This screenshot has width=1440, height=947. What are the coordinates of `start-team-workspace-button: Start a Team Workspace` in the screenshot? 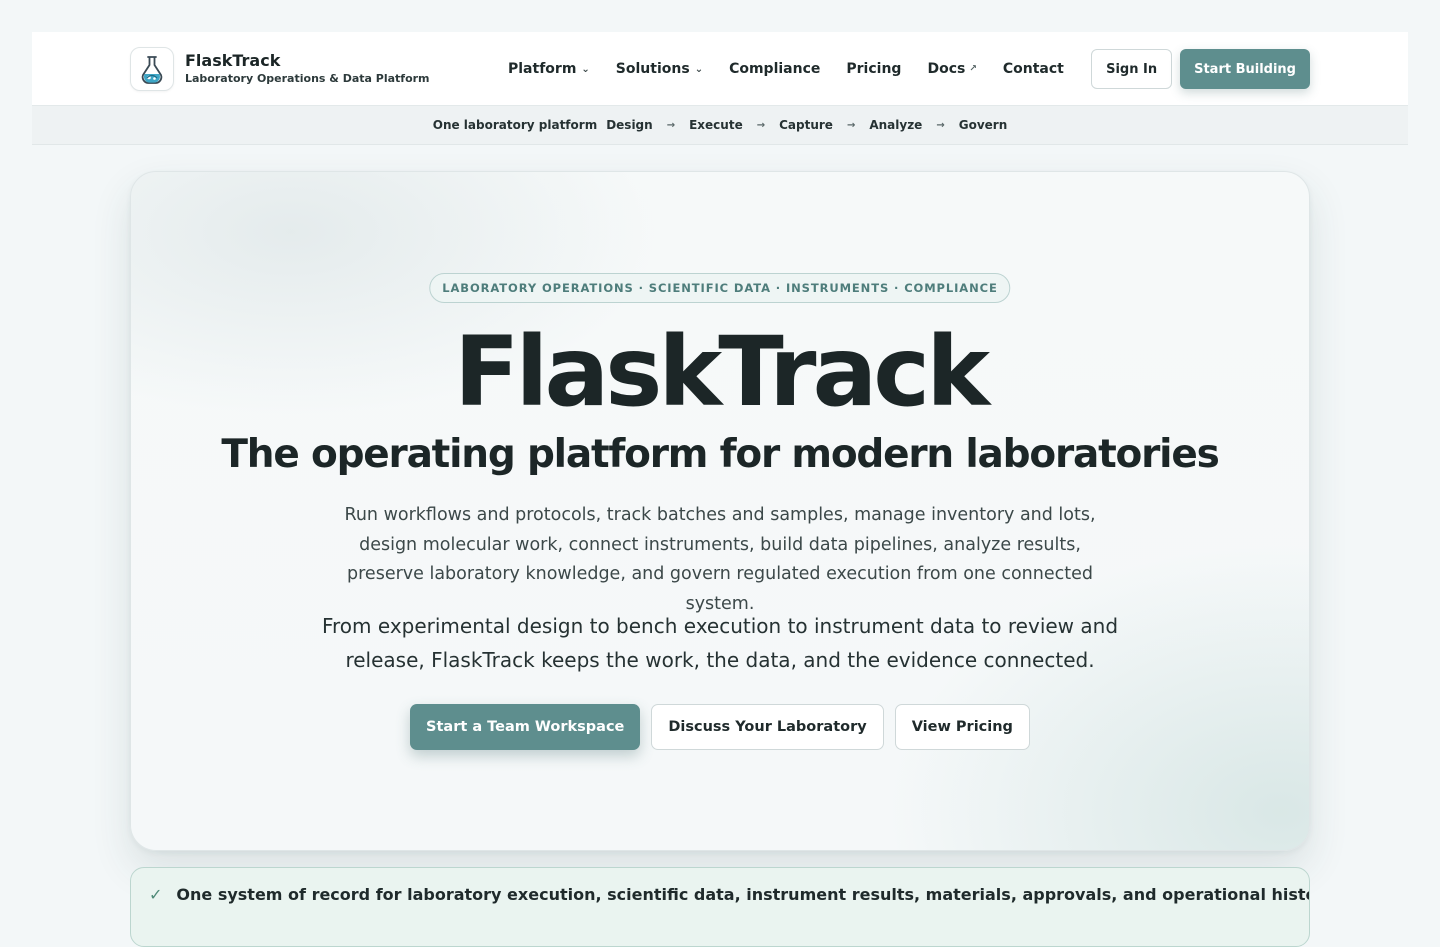 It's located at (525, 727).